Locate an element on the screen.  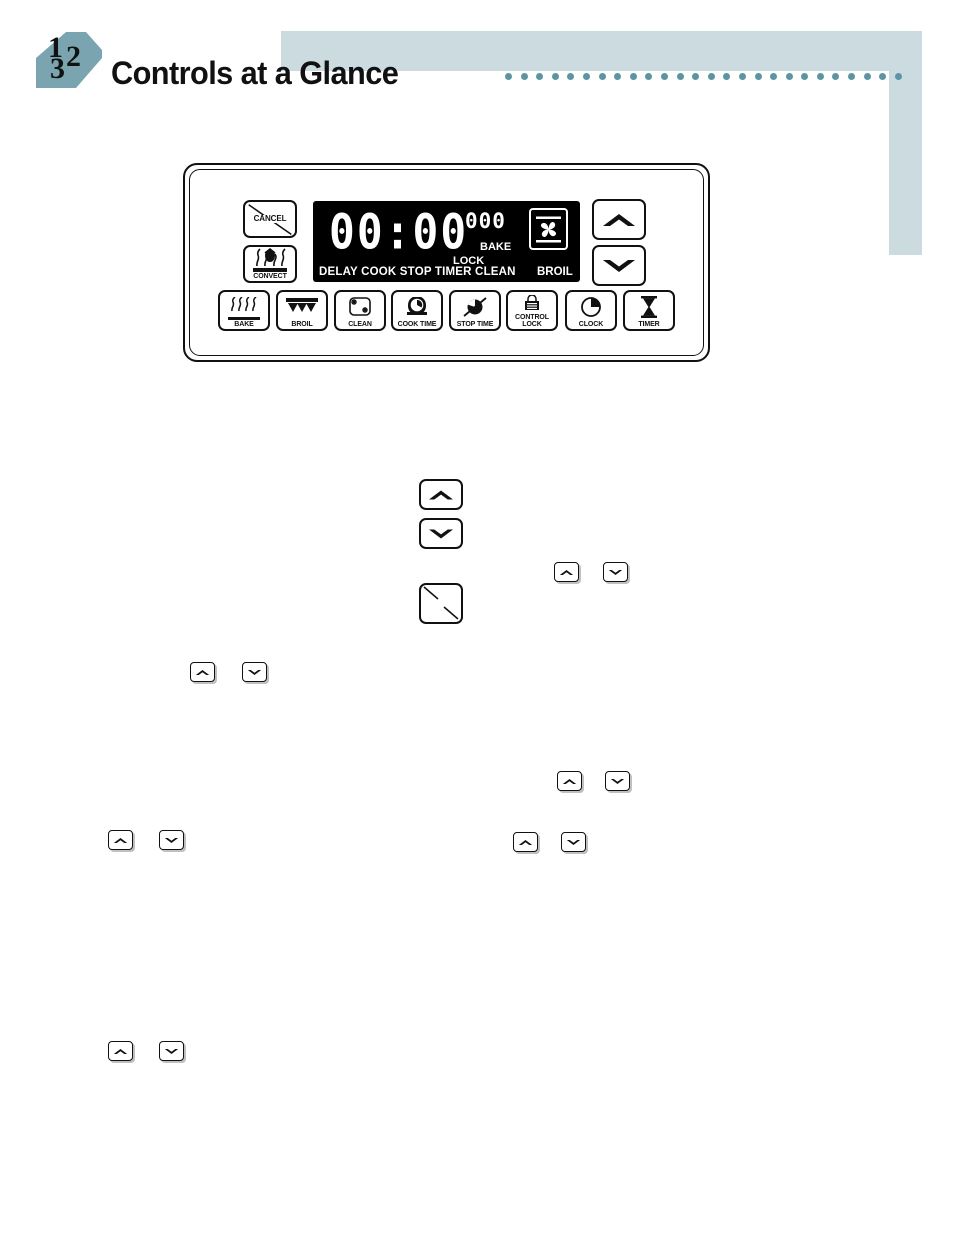
clean-button: CLEAN is located at coordinates (360, 310).